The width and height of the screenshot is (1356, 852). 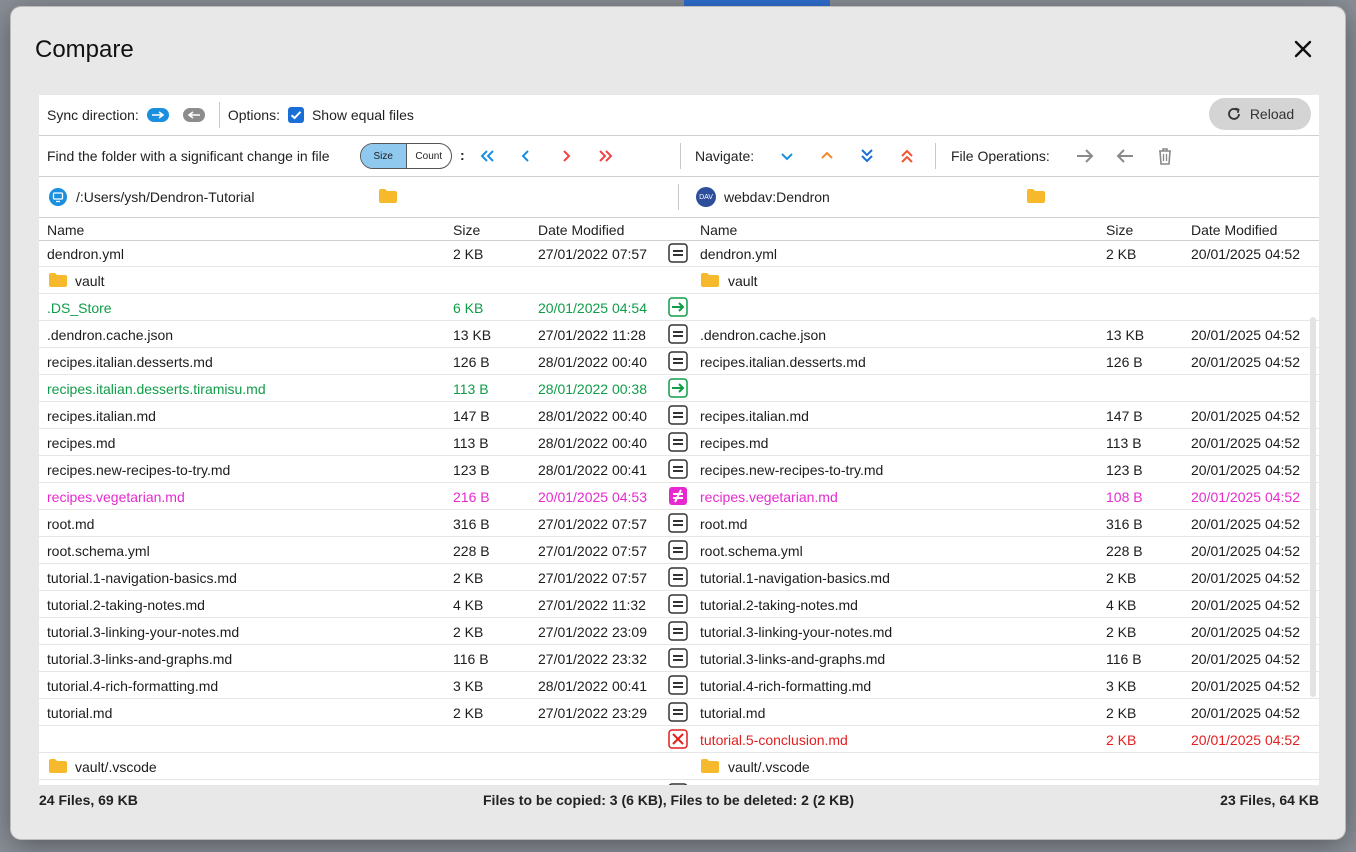 I want to click on folder-row: vault vault, so click(x=679, y=280).